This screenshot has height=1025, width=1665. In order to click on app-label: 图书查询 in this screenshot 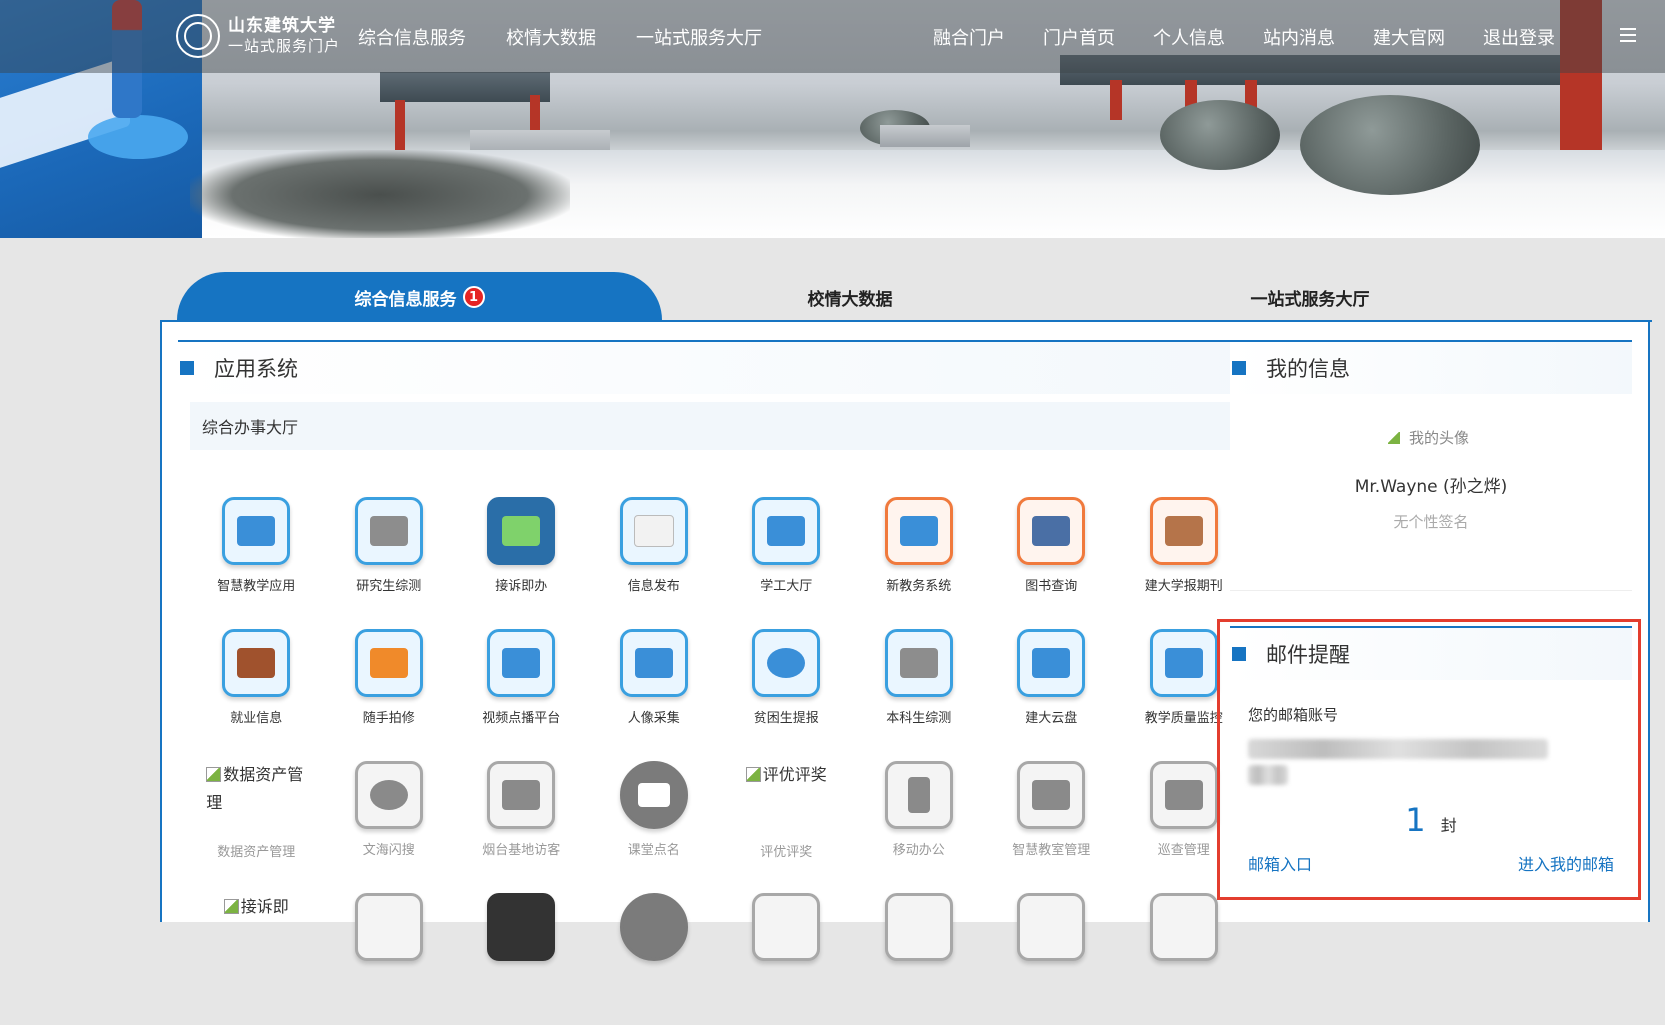, I will do `click(1051, 586)`.